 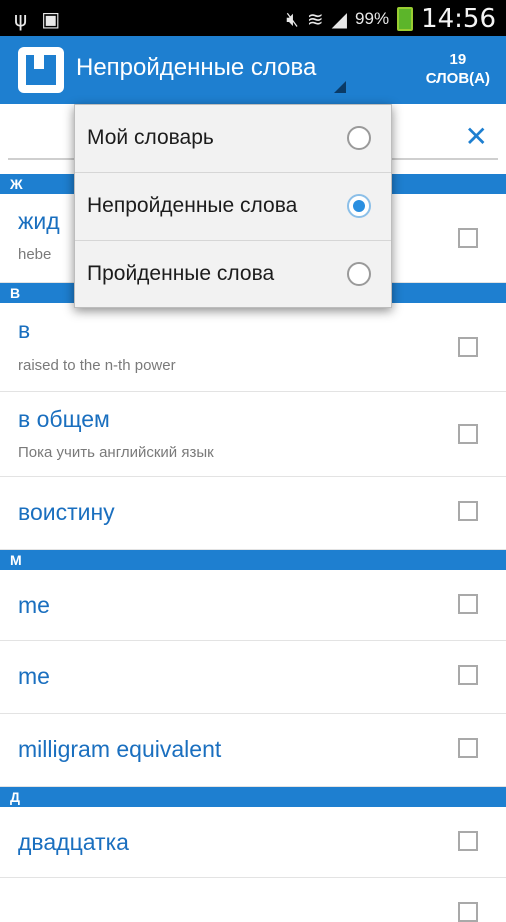 I want to click on list-item: воистину, so click(x=253, y=513).